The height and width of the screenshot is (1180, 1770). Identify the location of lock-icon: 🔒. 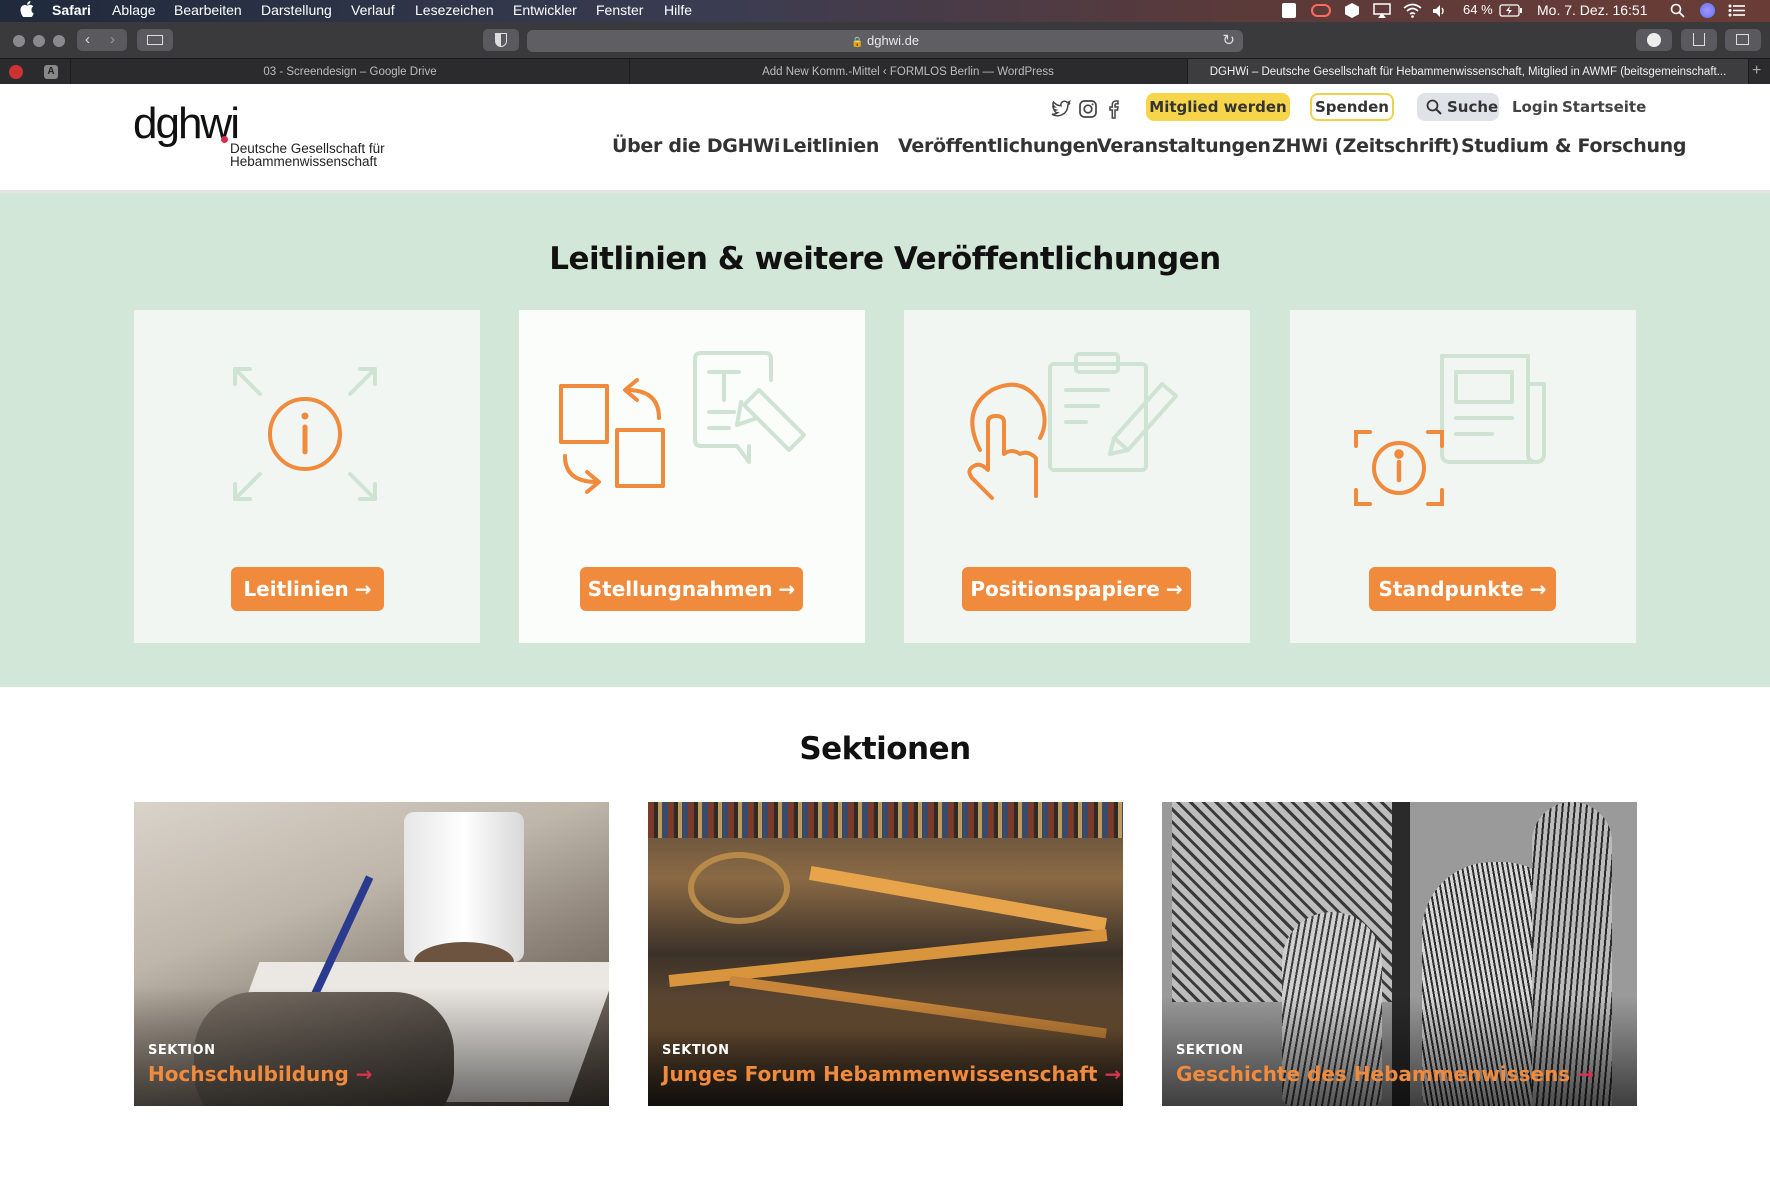
(857, 42).